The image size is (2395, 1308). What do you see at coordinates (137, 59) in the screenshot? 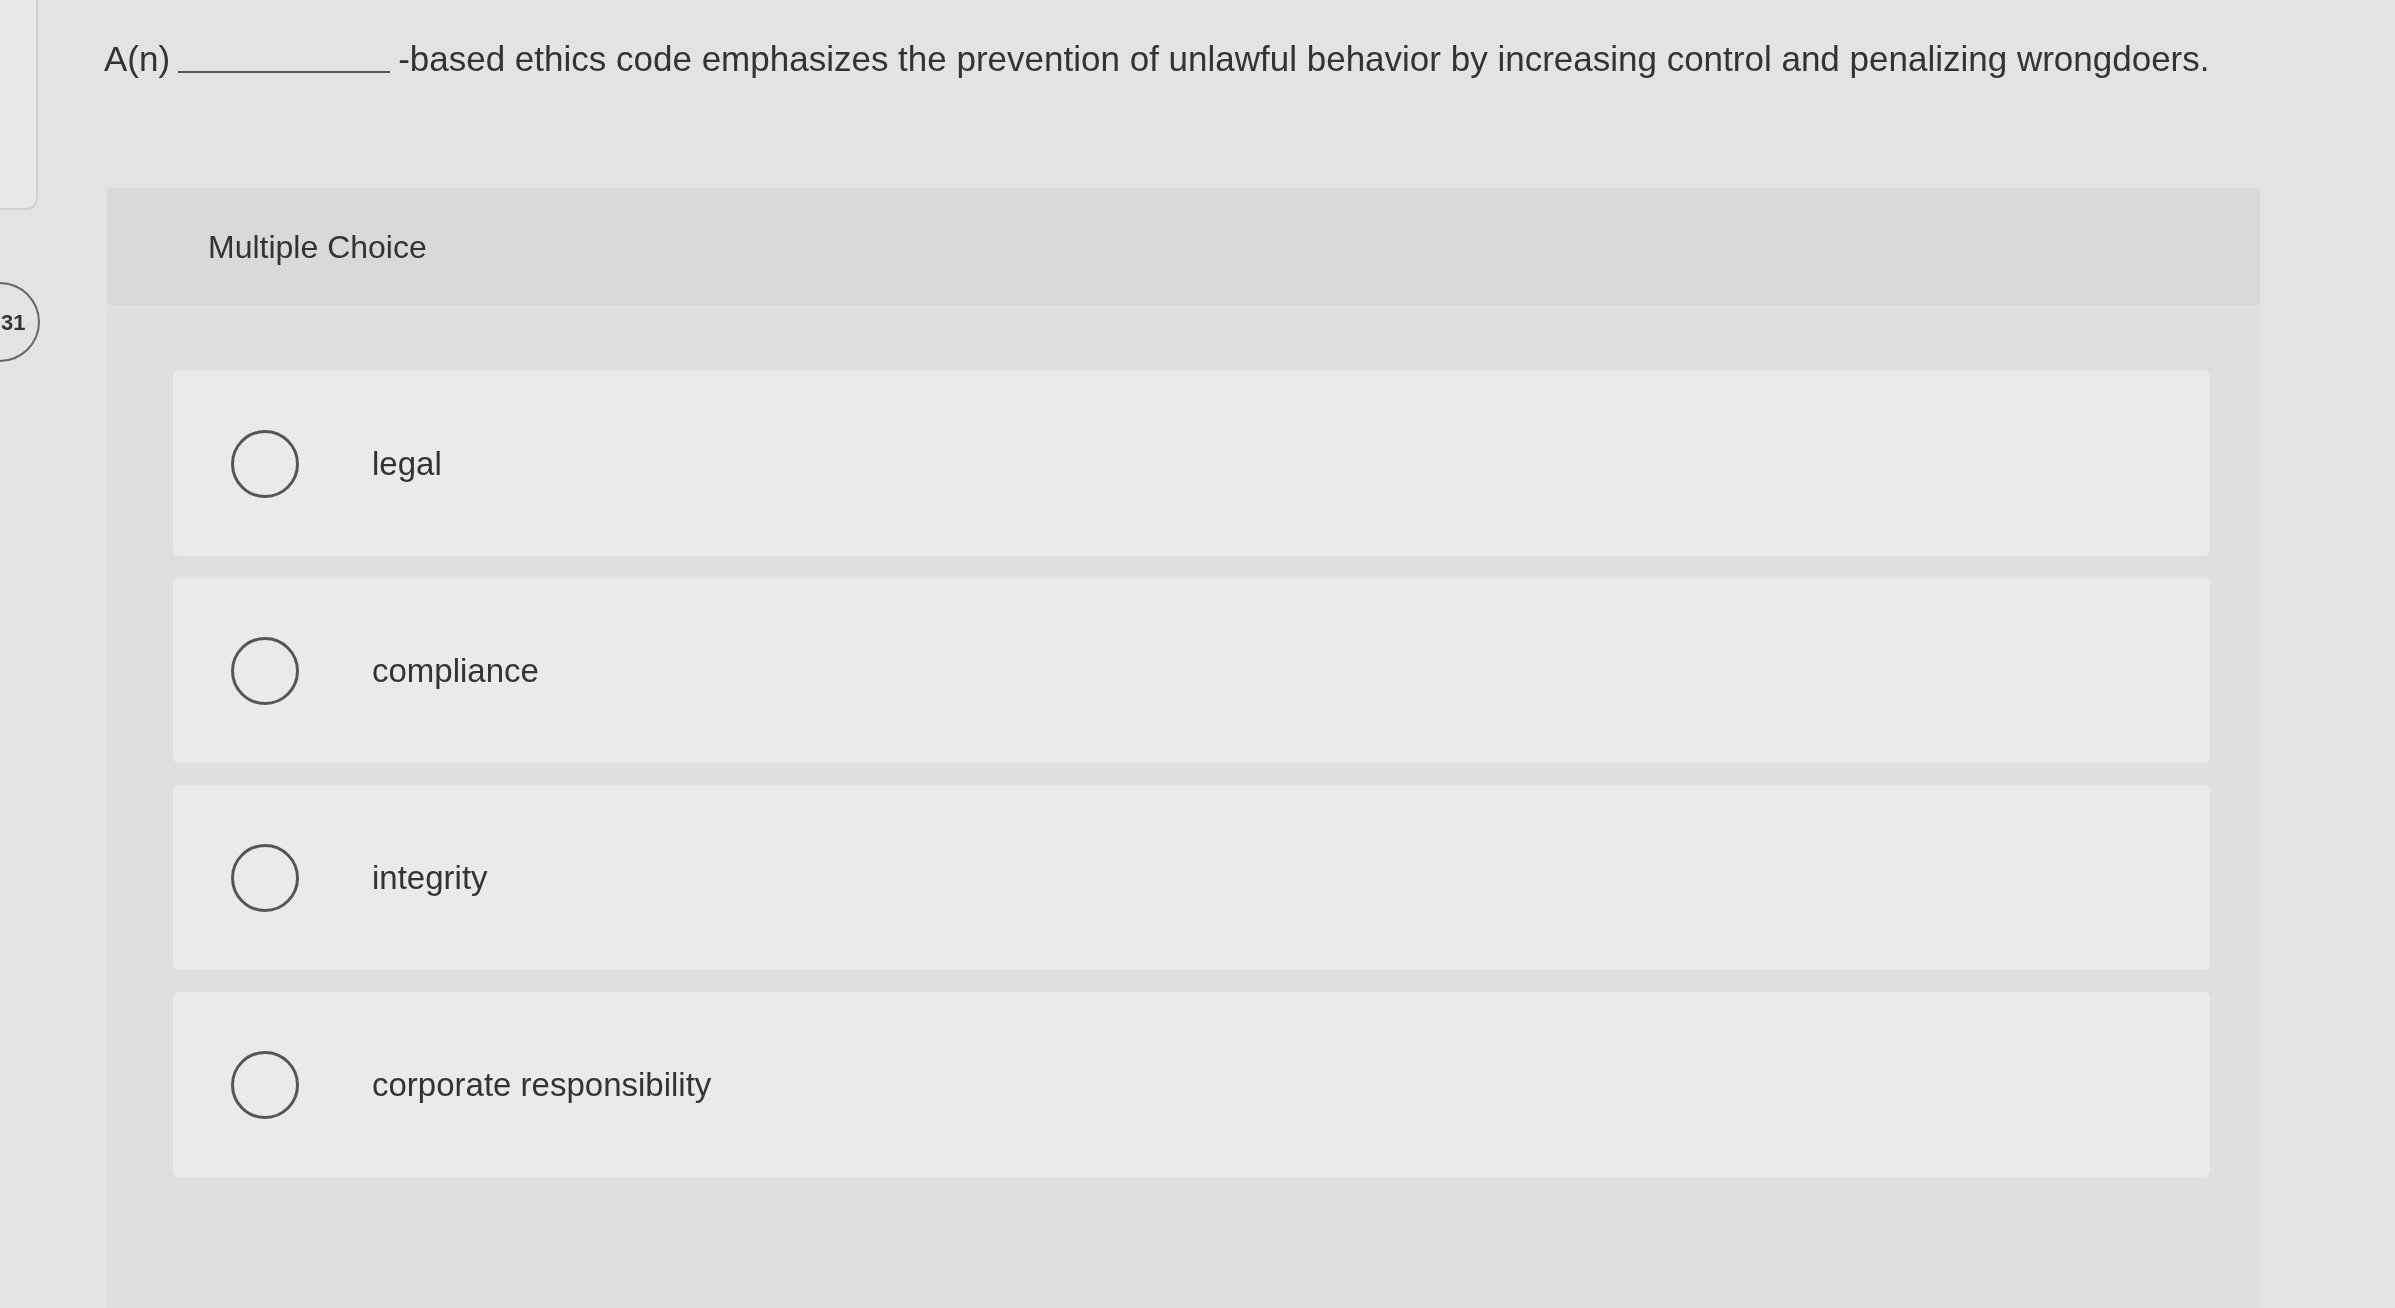
I see `question-text: A(n)` at bounding box center [137, 59].